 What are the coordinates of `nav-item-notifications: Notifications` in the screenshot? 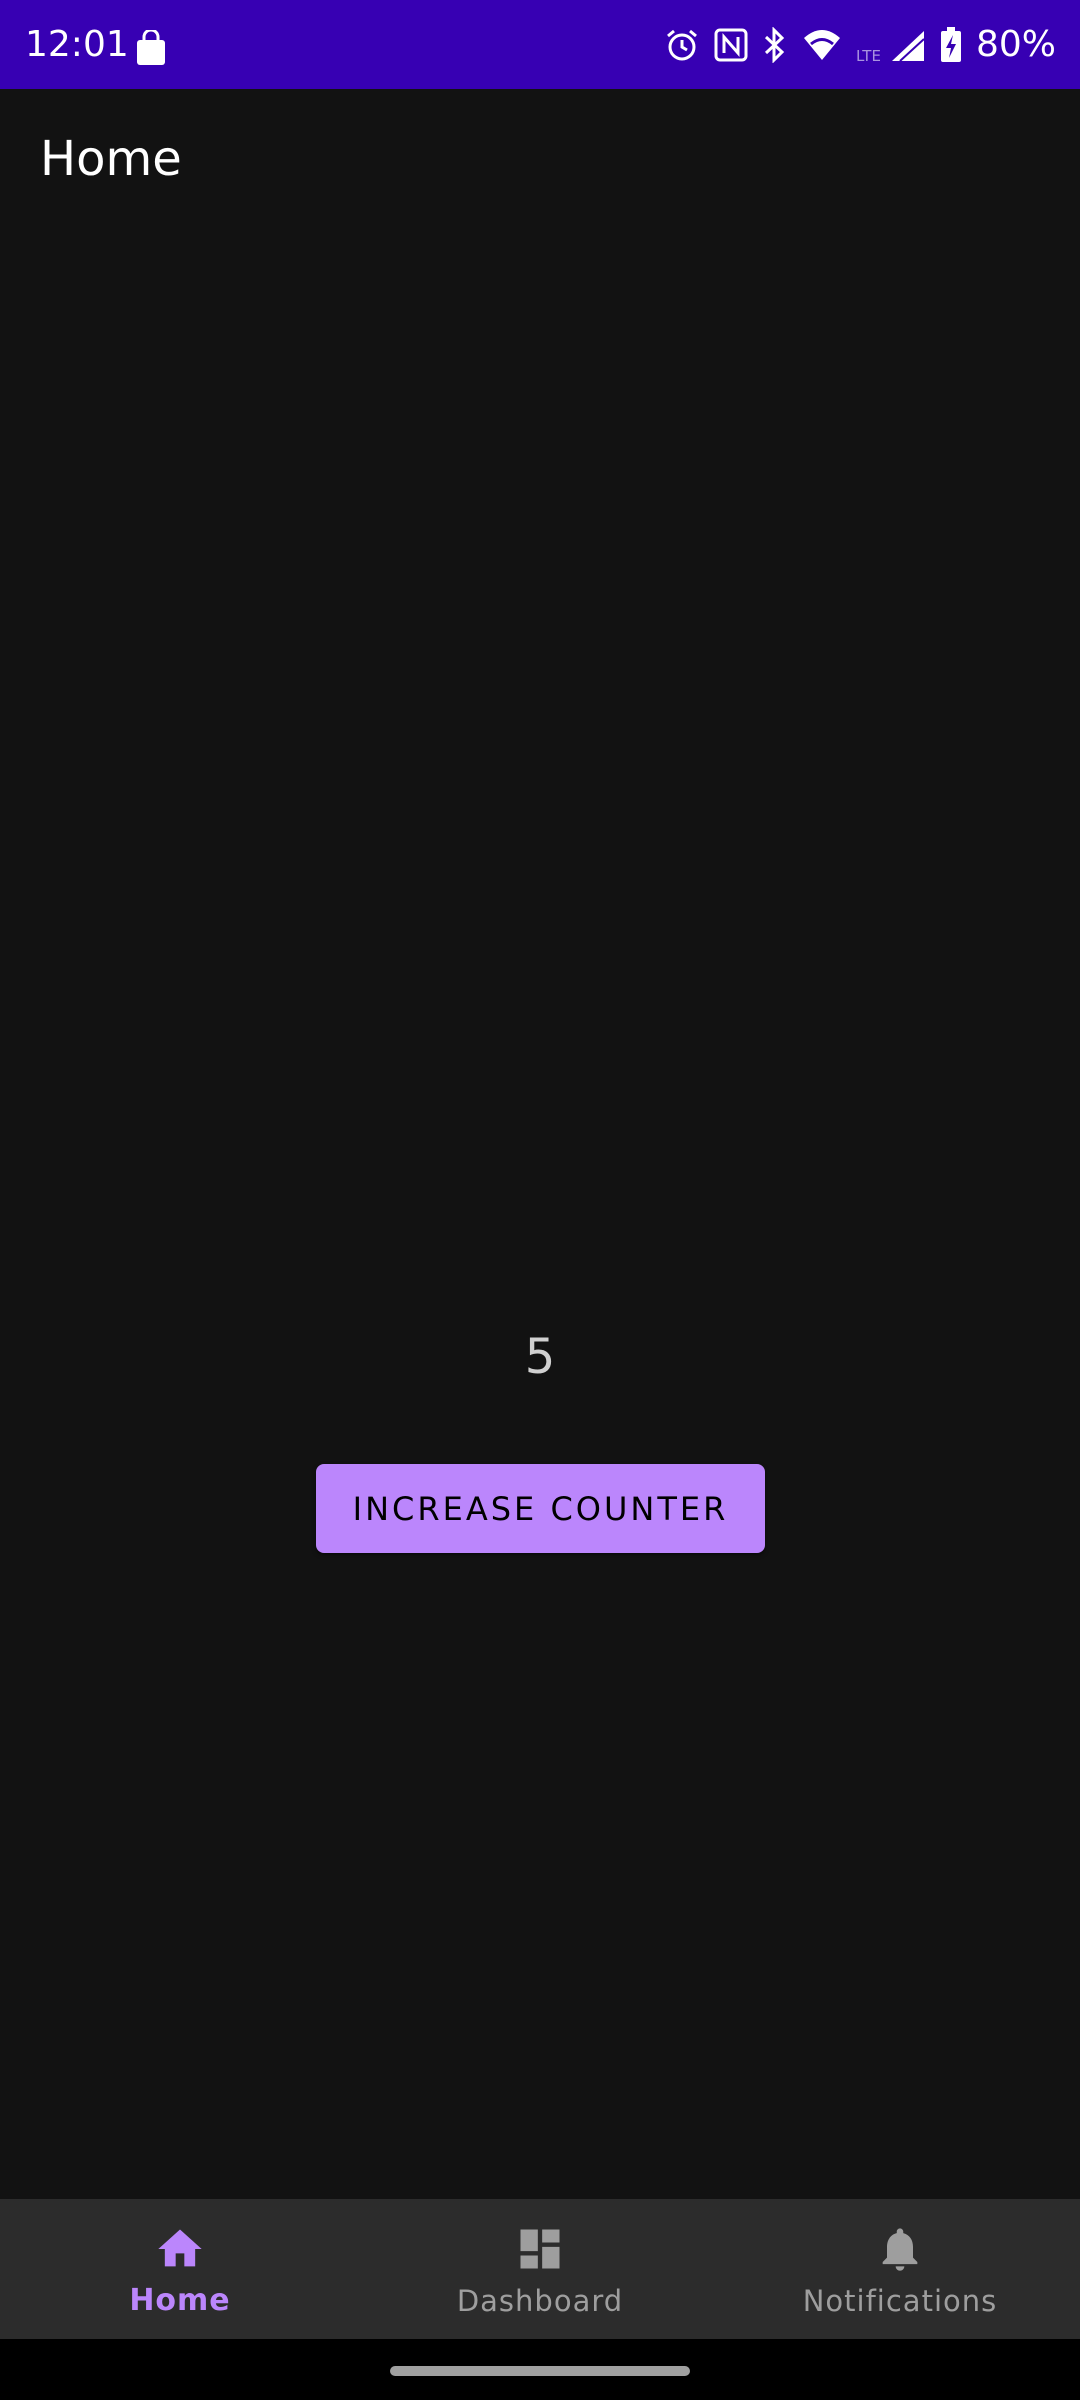 It's located at (900, 2269).